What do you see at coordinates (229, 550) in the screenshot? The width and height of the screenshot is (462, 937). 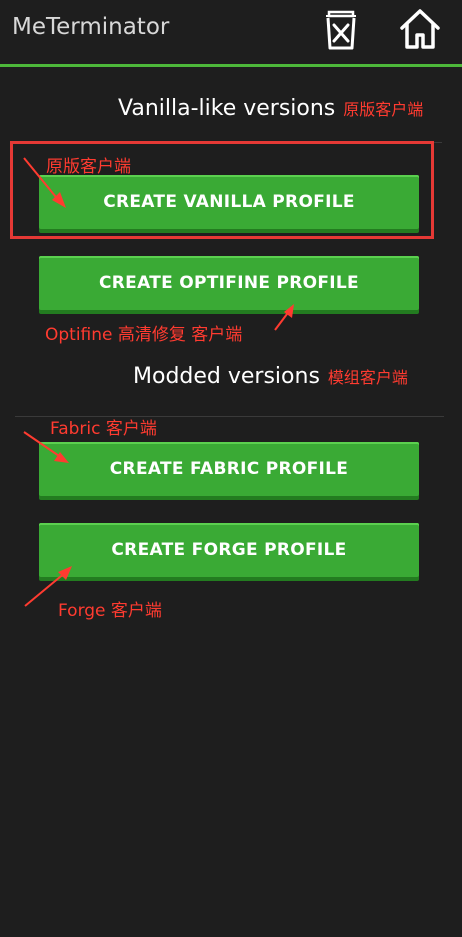 I see `create-forge-profile-button: CREATE FORGE PROFILE` at bounding box center [229, 550].